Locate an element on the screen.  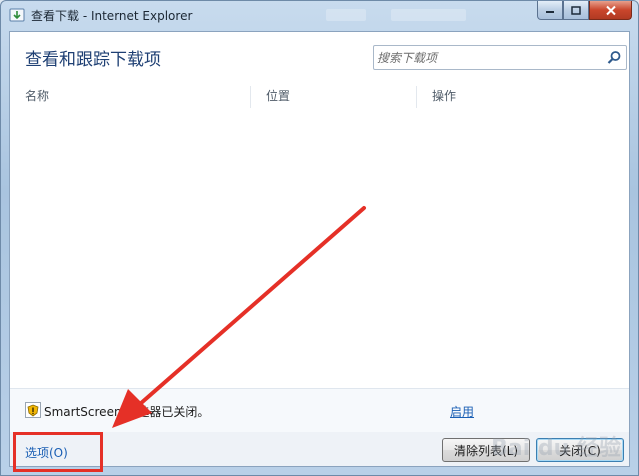
annotation-highlight-box is located at coordinates (58, 452).